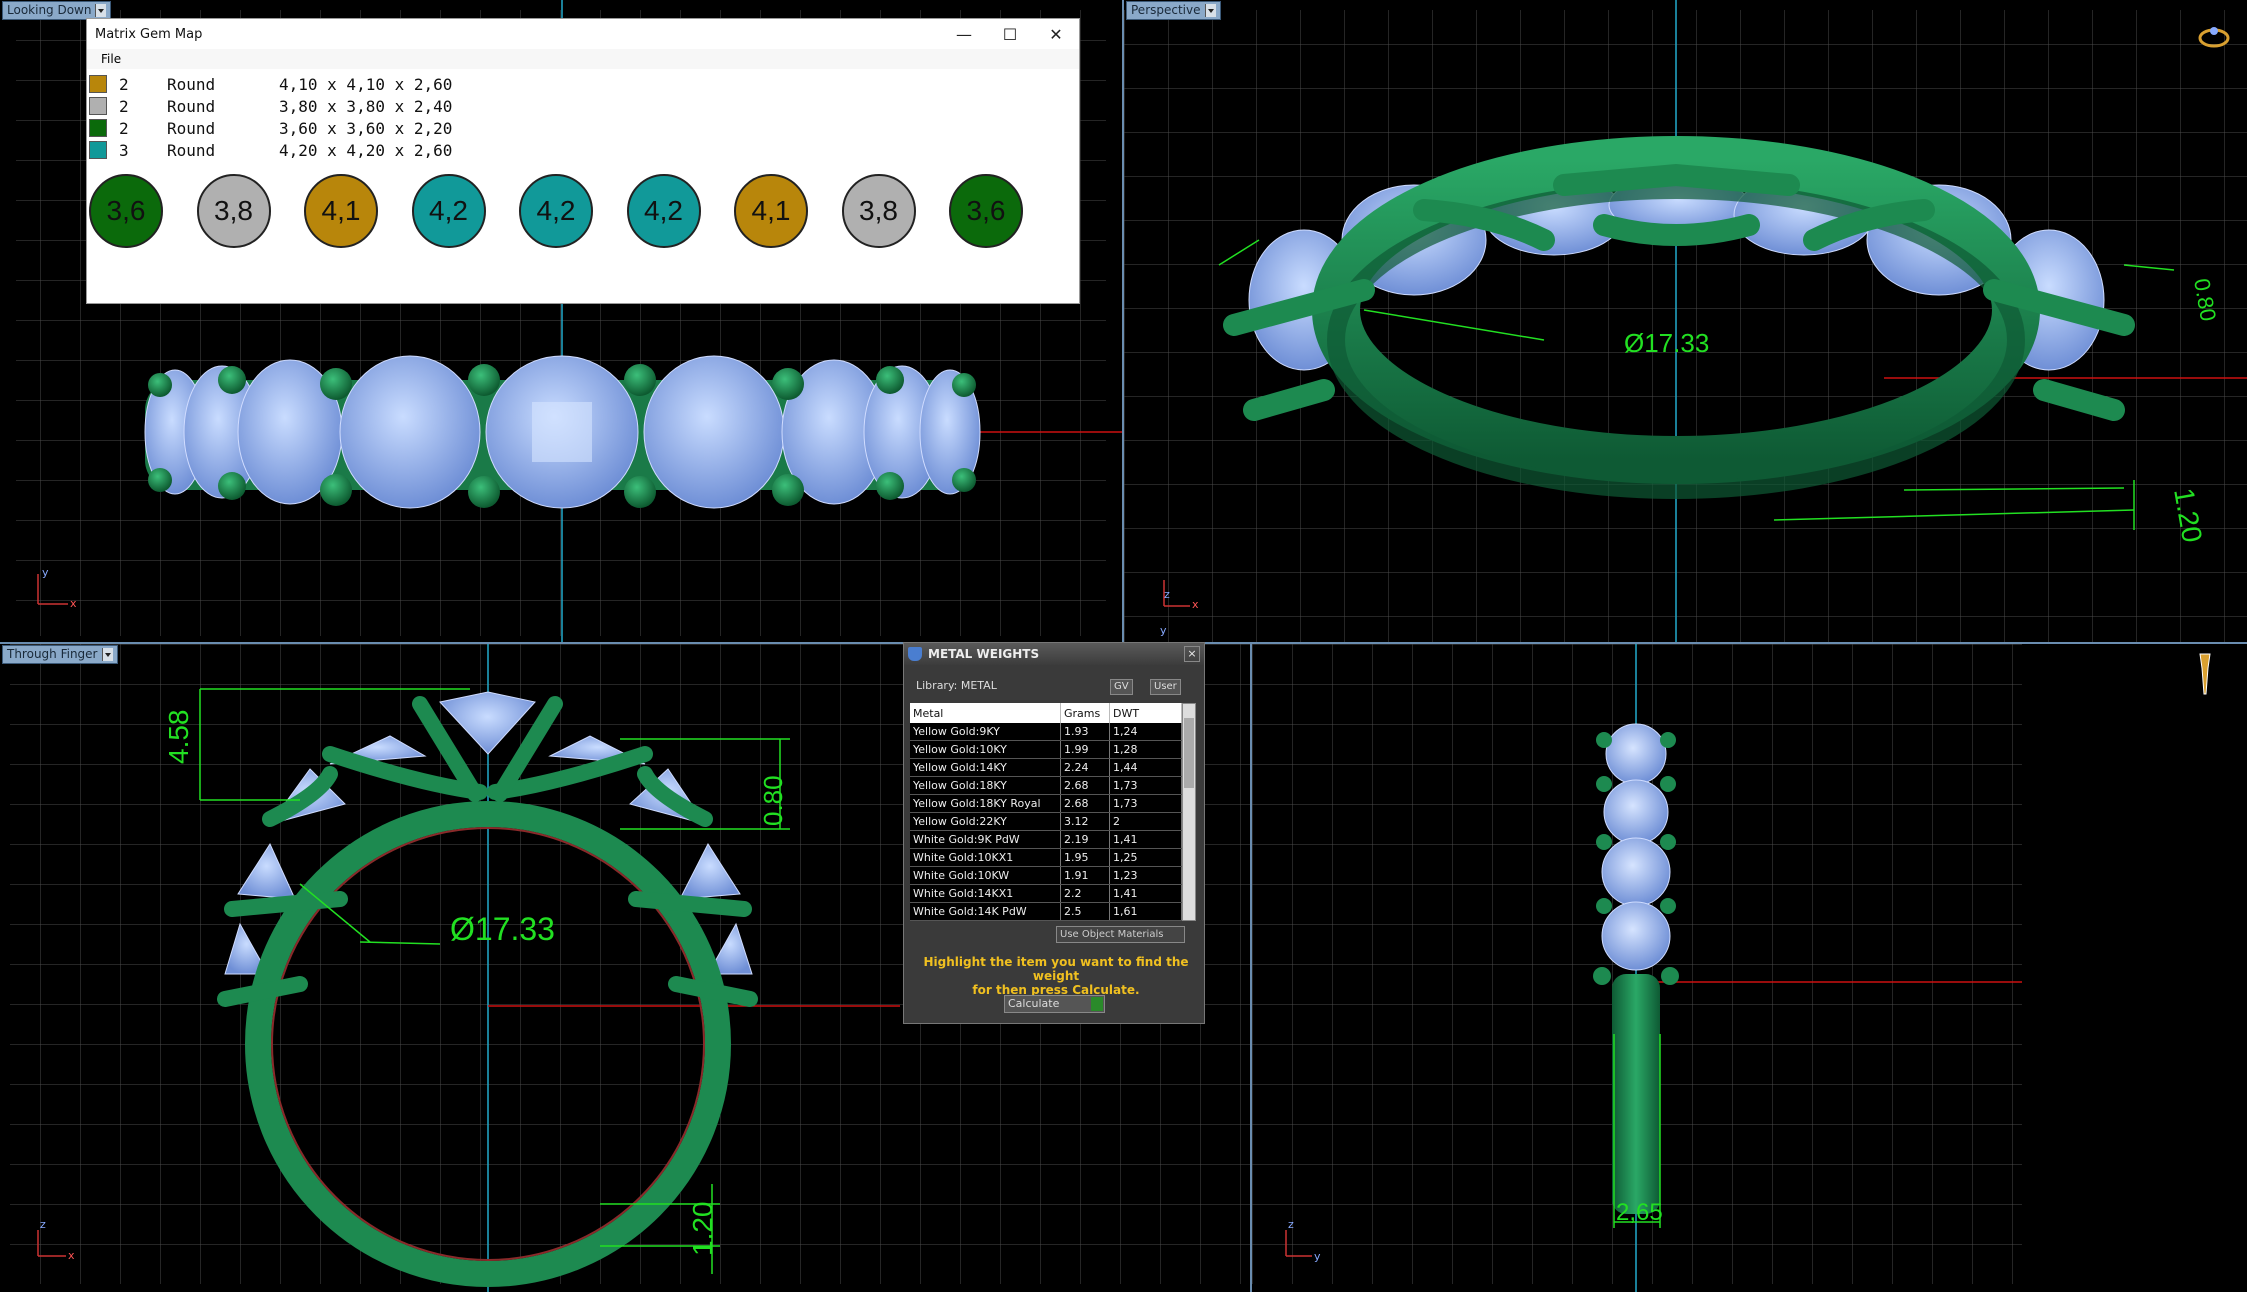 The height and width of the screenshot is (1292, 2247). What do you see at coordinates (1046, 803) in the screenshot?
I see `metal-row: Yellow Gold:18KY Royal 2.68 1,73` at bounding box center [1046, 803].